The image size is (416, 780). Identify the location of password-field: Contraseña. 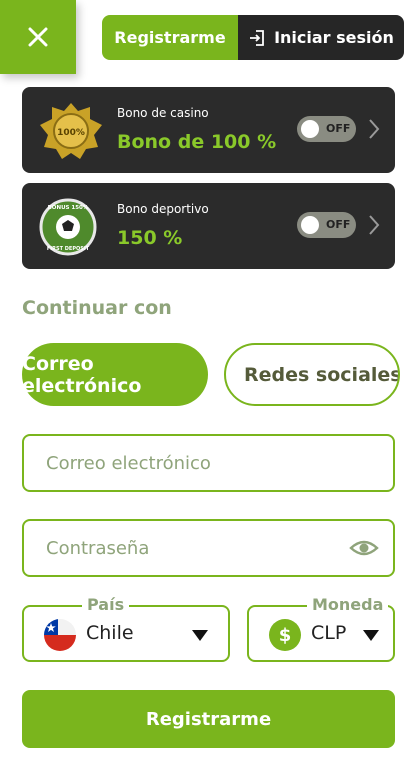
(208, 548).